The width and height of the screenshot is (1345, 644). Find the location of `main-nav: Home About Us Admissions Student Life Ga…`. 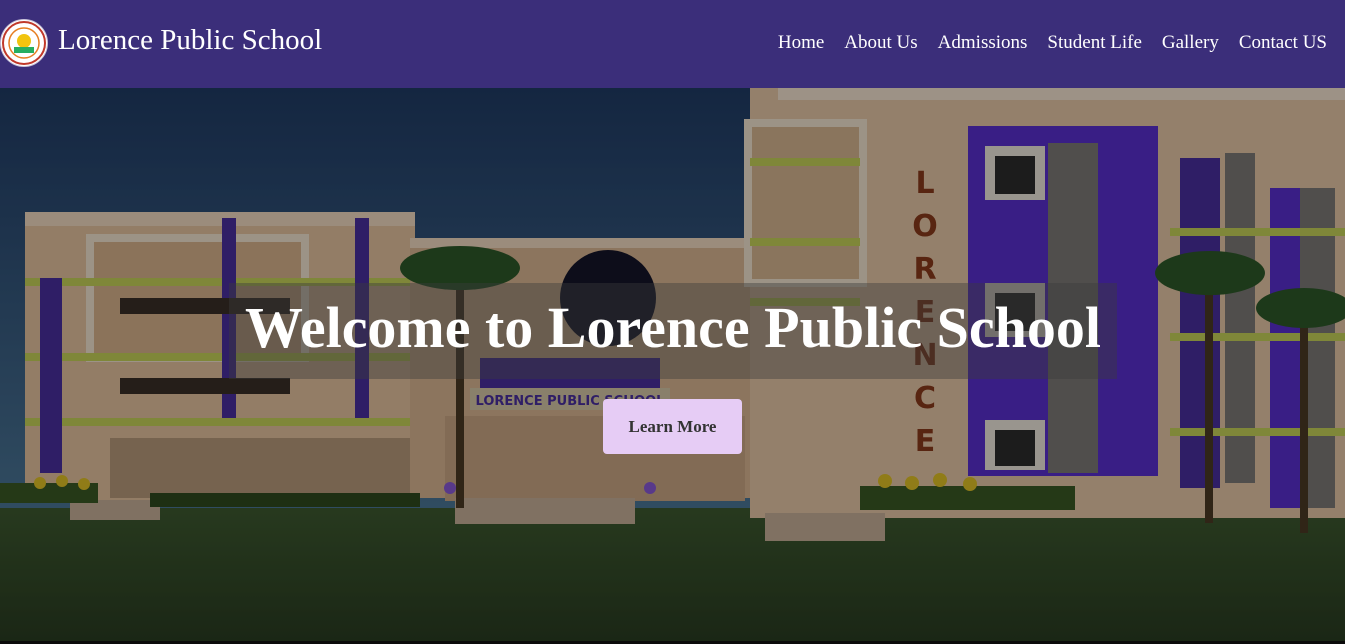

main-nav: Home About Us Admissions Student Life Ga… is located at coordinates (1052, 43).